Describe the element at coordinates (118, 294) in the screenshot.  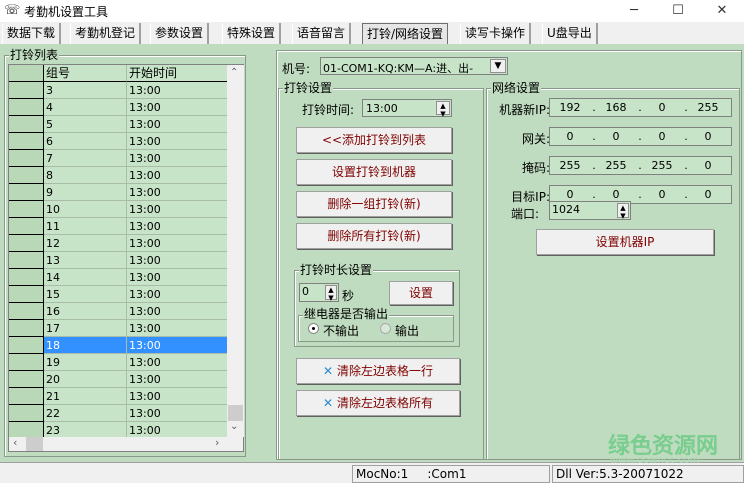
I see `table-row: 15 13:00` at that location.